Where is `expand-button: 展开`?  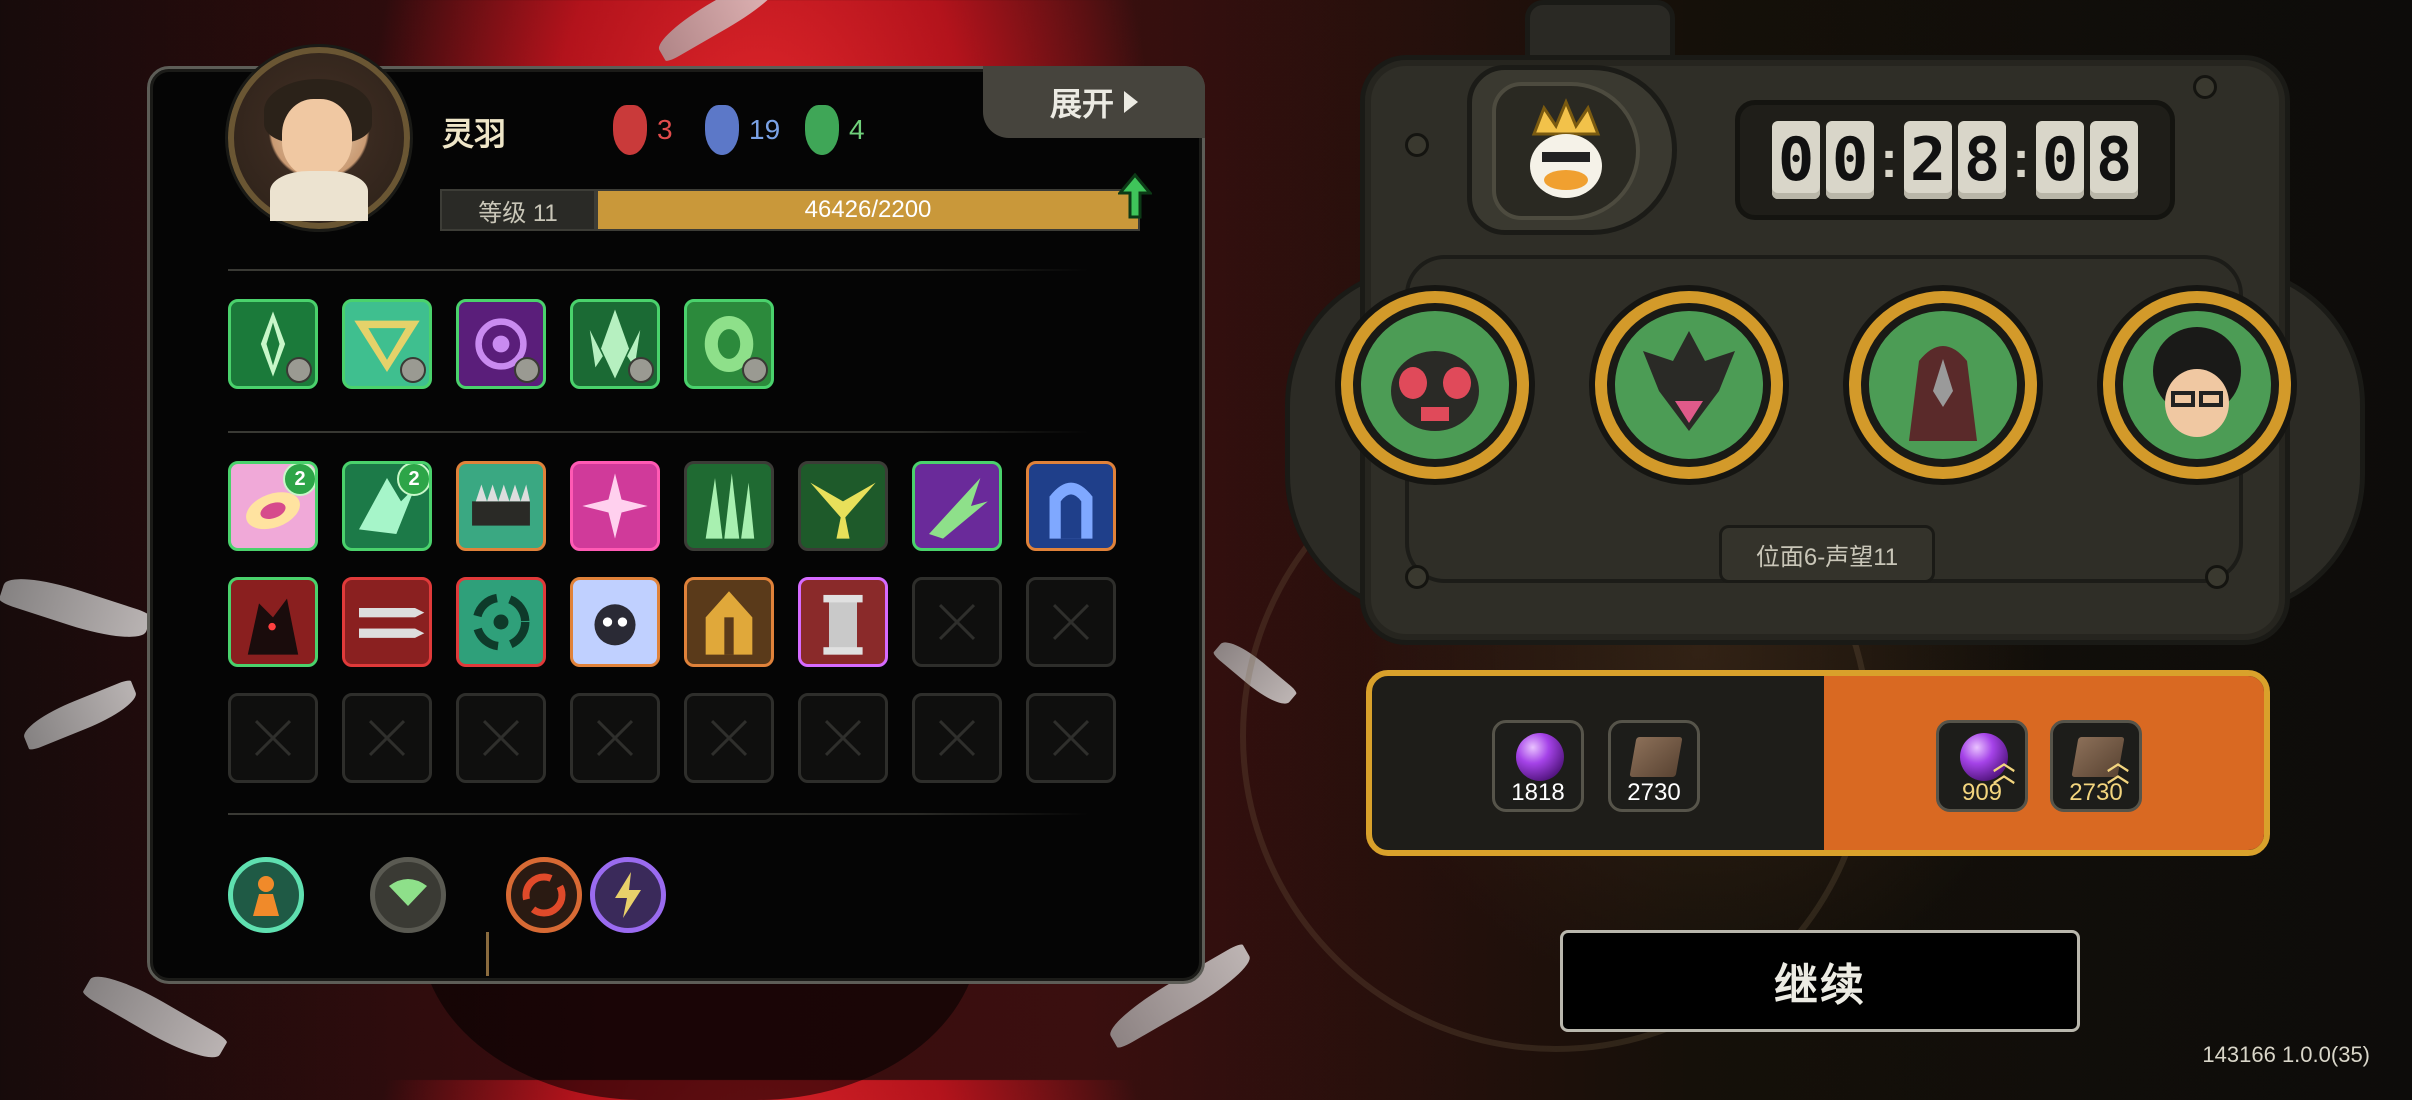
expand-button: 展开 is located at coordinates (1094, 102).